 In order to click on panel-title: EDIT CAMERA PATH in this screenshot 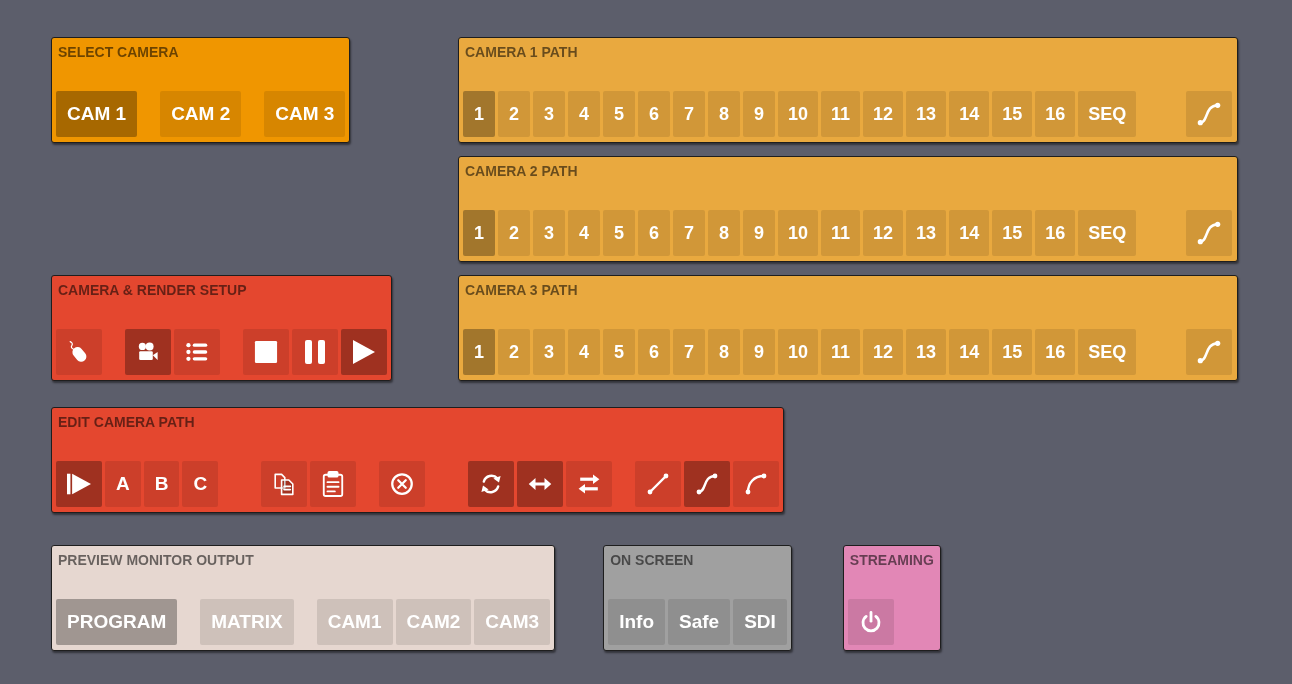, I will do `click(126, 422)`.